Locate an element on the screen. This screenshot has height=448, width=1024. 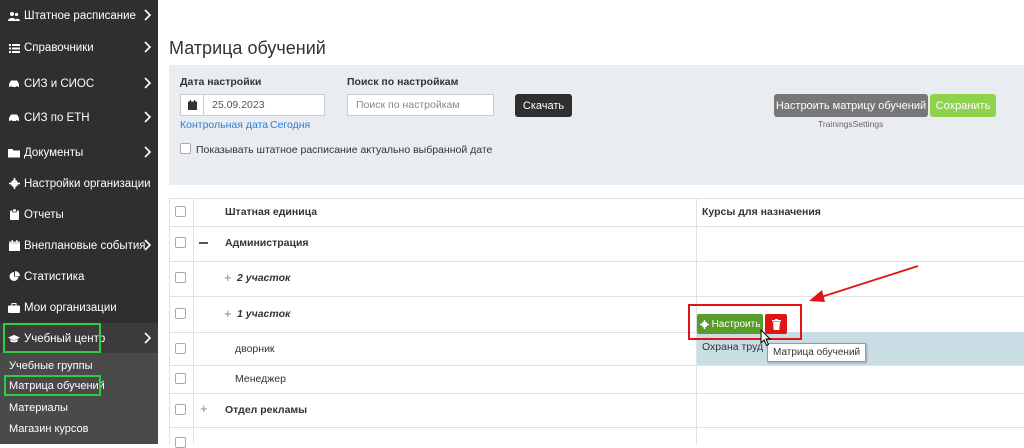
configure-row-button: Настроить is located at coordinates (730, 324).